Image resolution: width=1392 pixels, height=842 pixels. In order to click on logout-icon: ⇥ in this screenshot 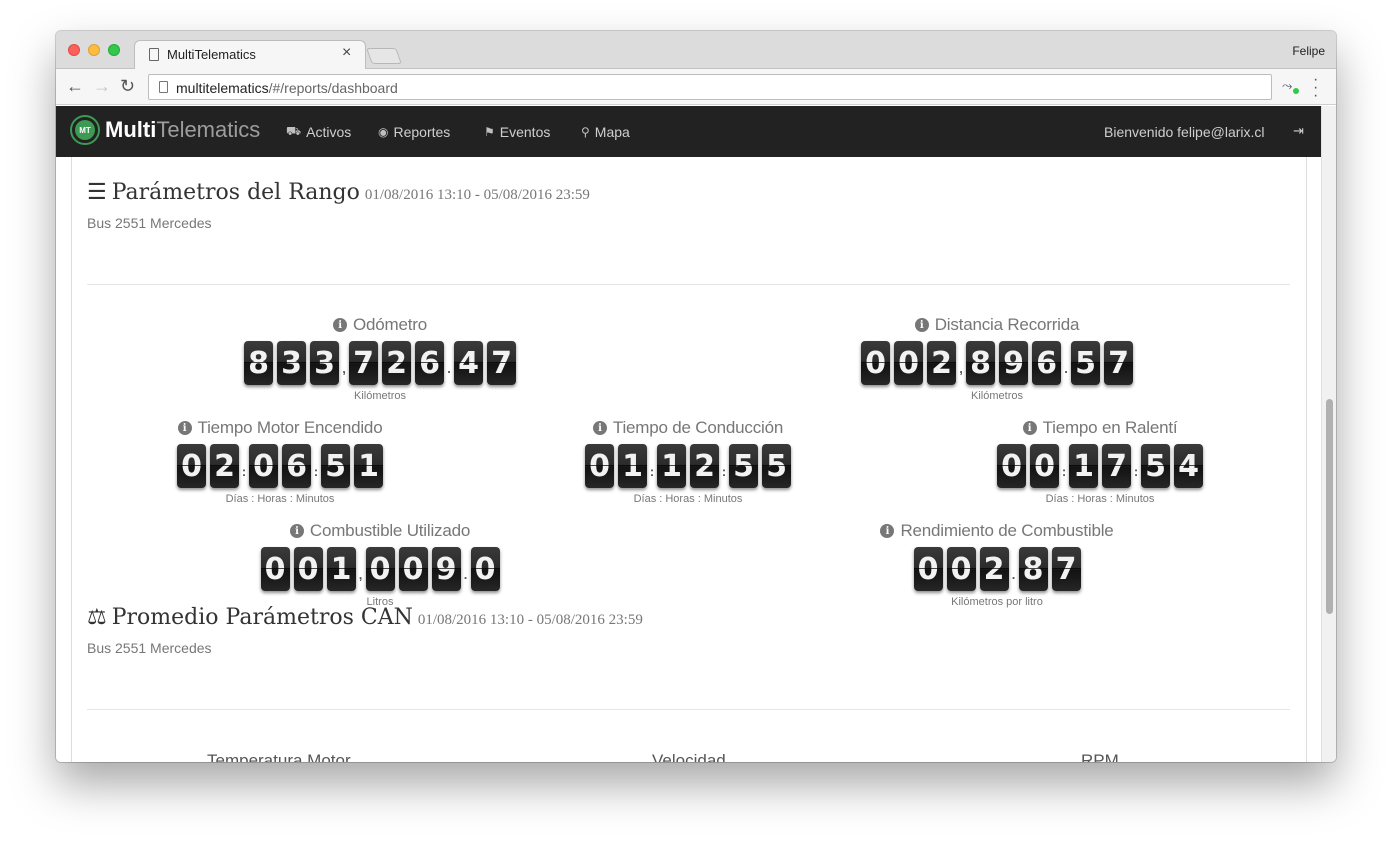, I will do `click(1298, 131)`.